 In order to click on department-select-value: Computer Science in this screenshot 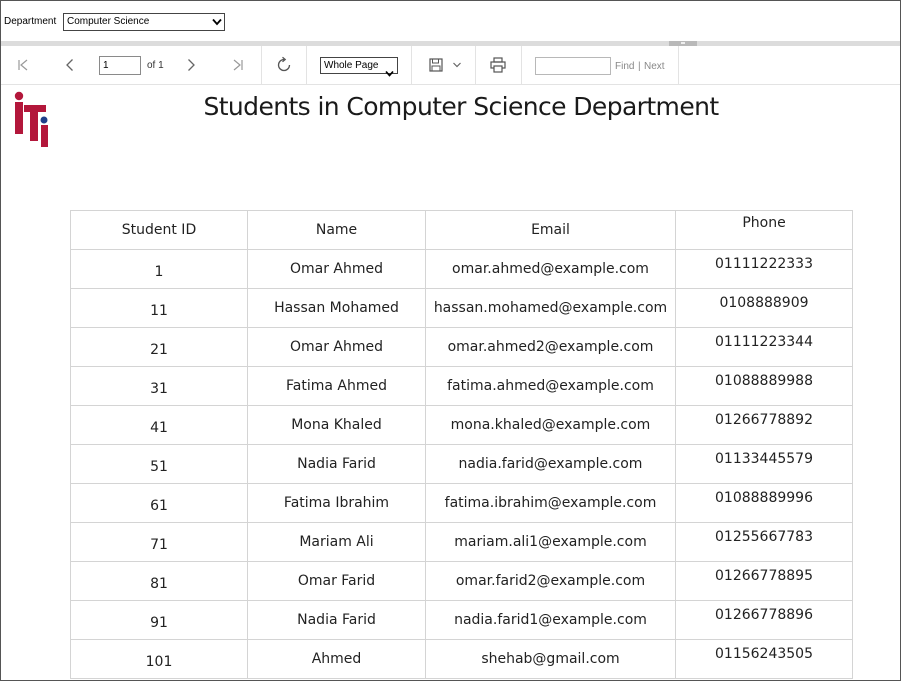, I will do `click(108, 21)`.